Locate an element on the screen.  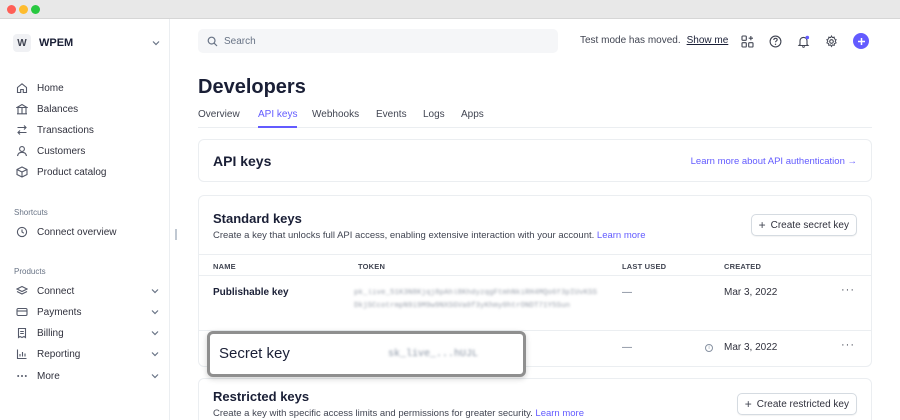
restricted-keys-learn-more-link: Learn more is located at coordinates (559, 413).